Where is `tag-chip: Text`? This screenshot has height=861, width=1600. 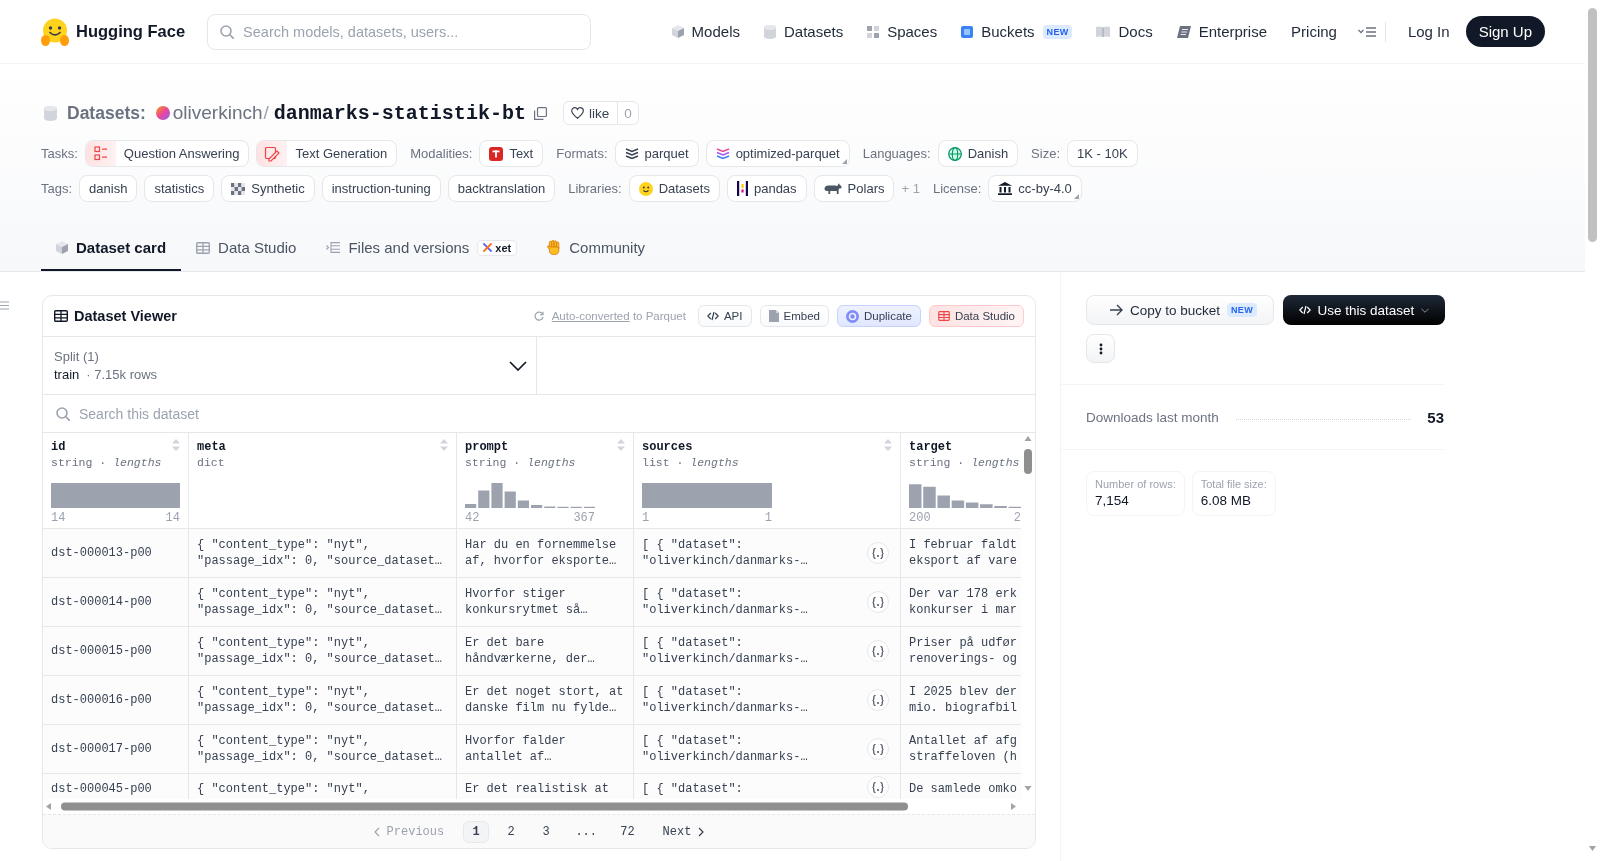
tag-chip: Text is located at coordinates (511, 153).